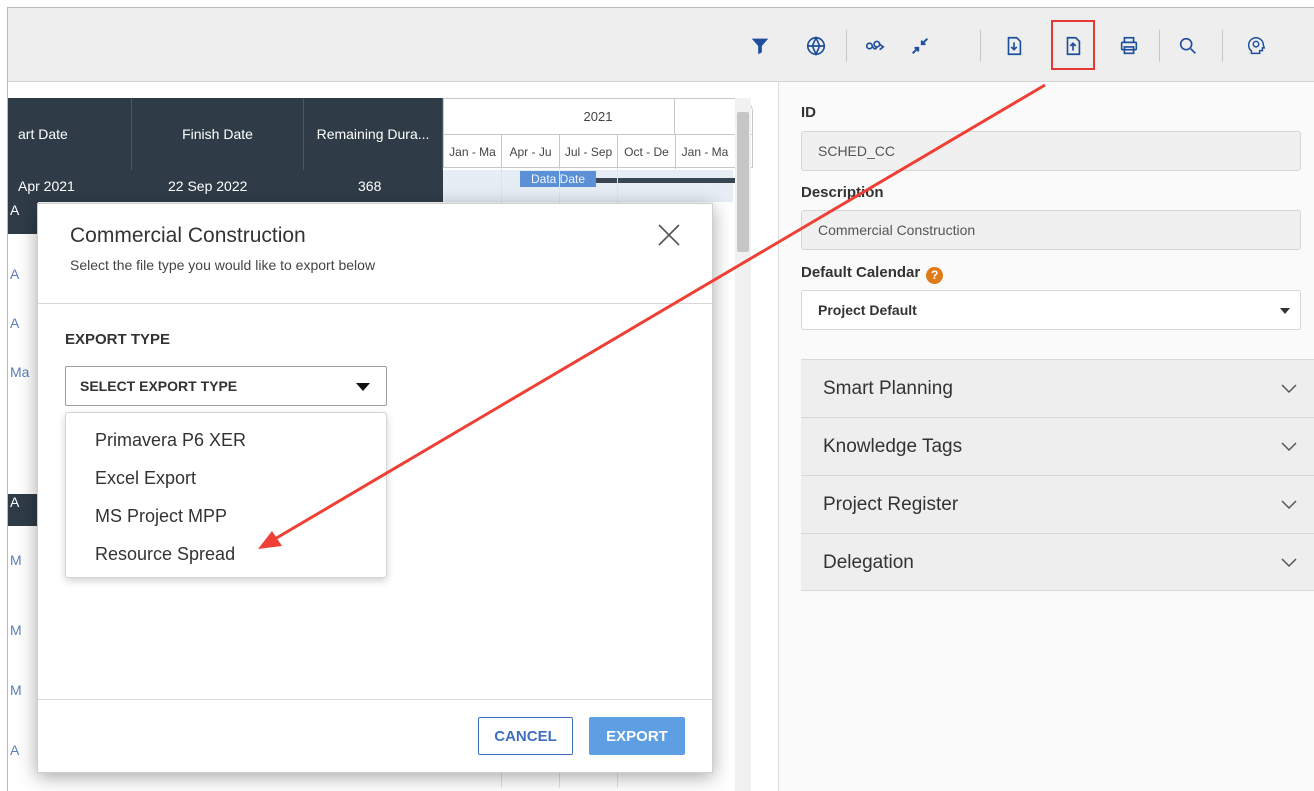 This screenshot has width=1314, height=791. I want to click on toolbar, so click(661, 45).